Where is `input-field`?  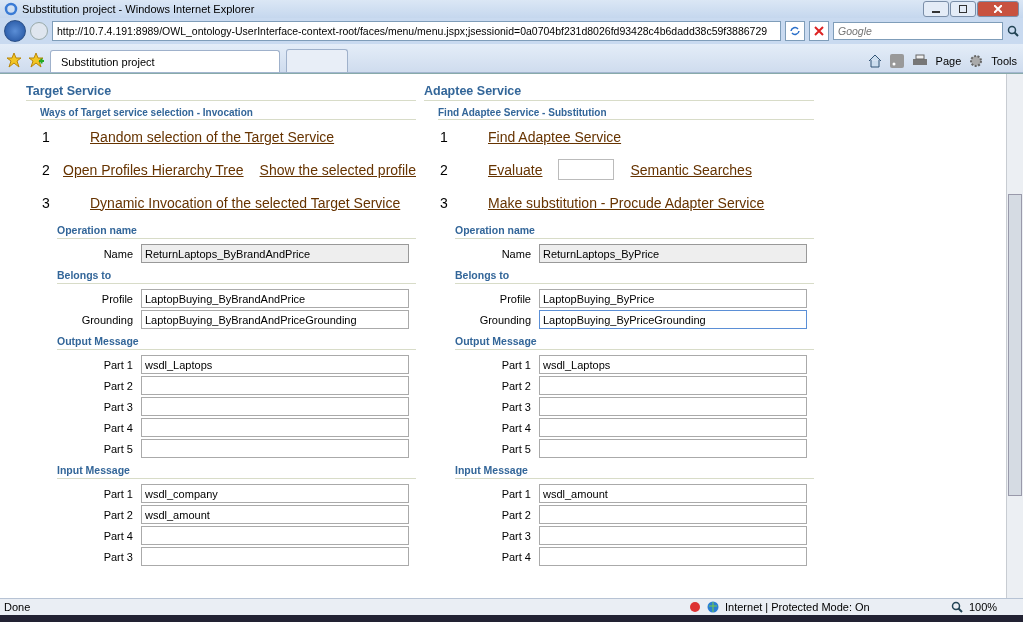
input-field is located at coordinates (586, 169).